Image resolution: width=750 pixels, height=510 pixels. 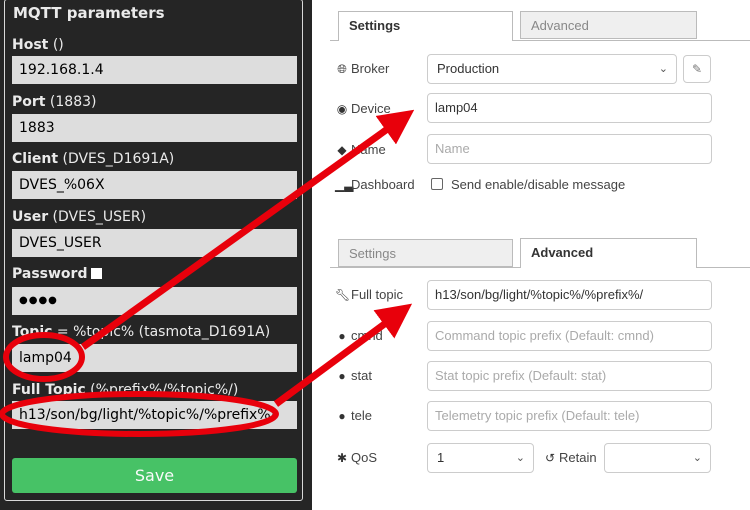 I want to click on bar-chart-icon: ▁▃, so click(x=344, y=185).